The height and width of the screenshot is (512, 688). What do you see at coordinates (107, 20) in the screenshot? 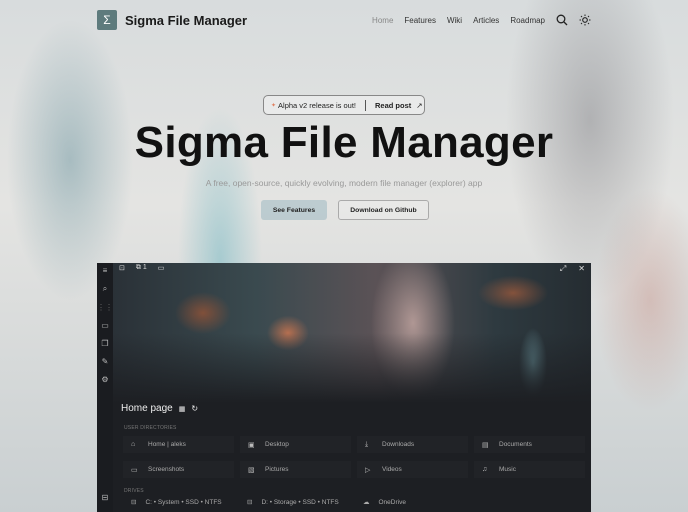
I see `logo-icon: Σ` at bounding box center [107, 20].